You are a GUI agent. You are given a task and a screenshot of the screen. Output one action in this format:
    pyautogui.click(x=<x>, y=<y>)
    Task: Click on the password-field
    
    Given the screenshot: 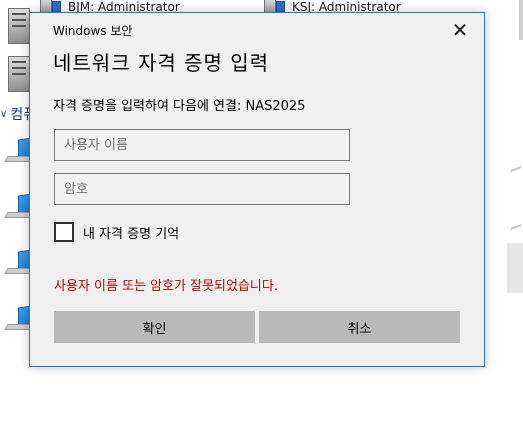 What is the action you would take?
    pyautogui.click(x=202, y=189)
    